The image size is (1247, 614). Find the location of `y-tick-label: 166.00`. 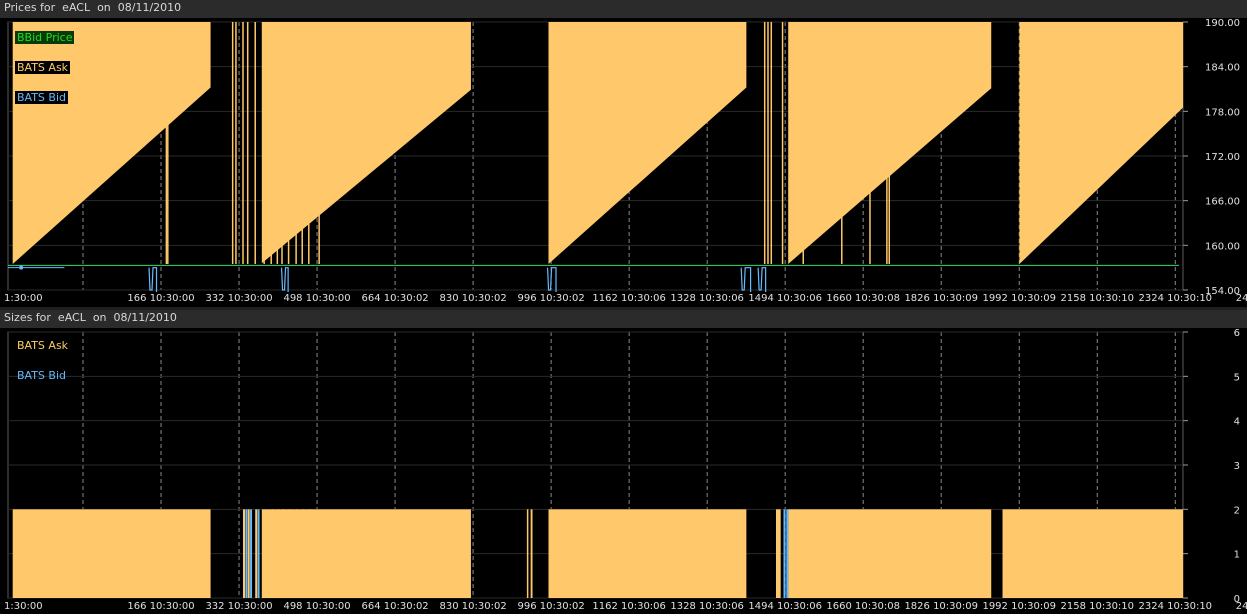

y-tick-label: 166.00 is located at coordinates (1222, 202).